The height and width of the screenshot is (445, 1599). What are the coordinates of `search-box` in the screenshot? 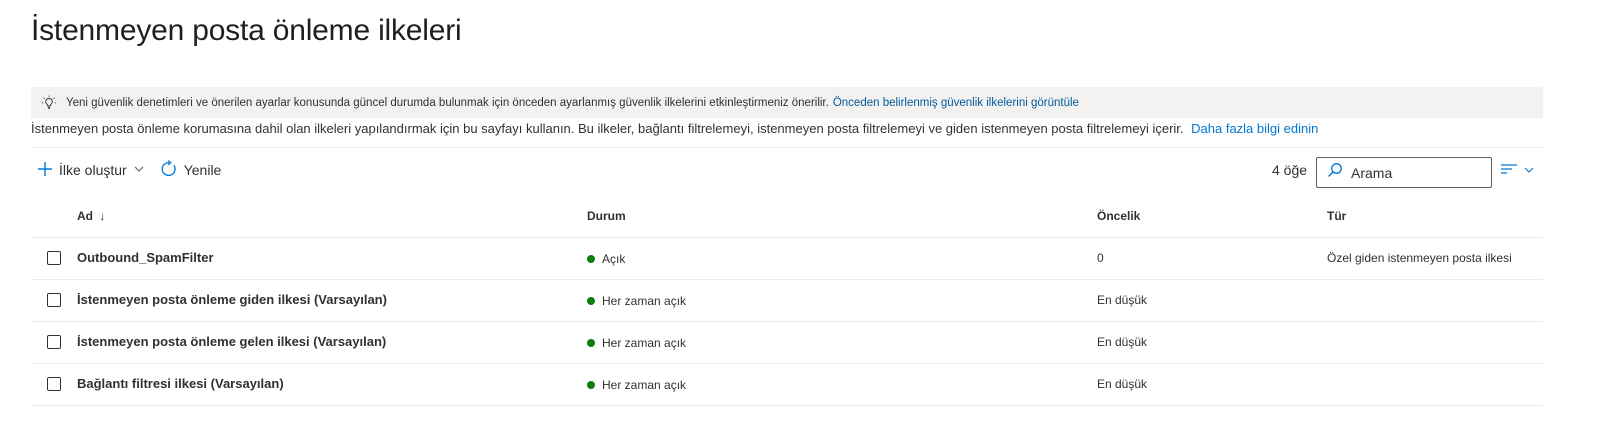 It's located at (1404, 172).